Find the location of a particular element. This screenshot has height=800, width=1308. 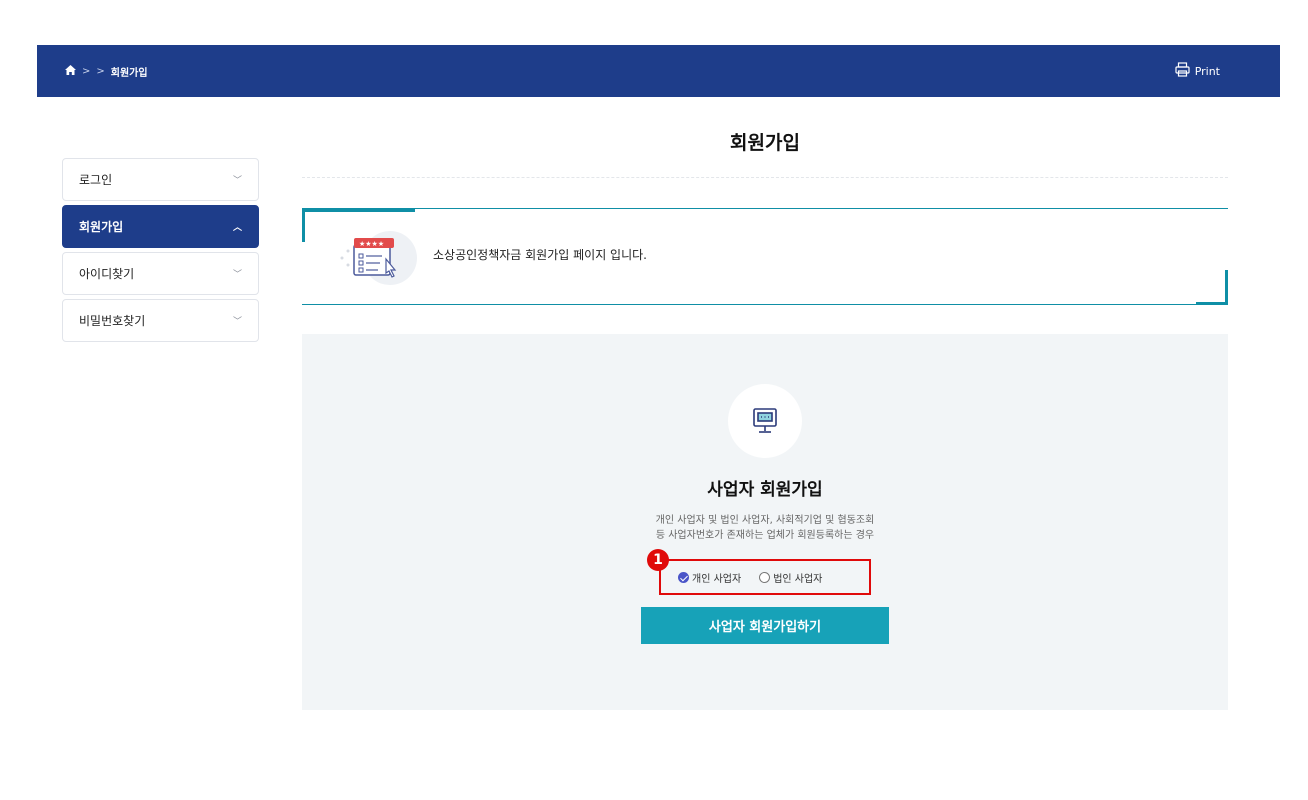

title-divider is located at coordinates (765, 177).